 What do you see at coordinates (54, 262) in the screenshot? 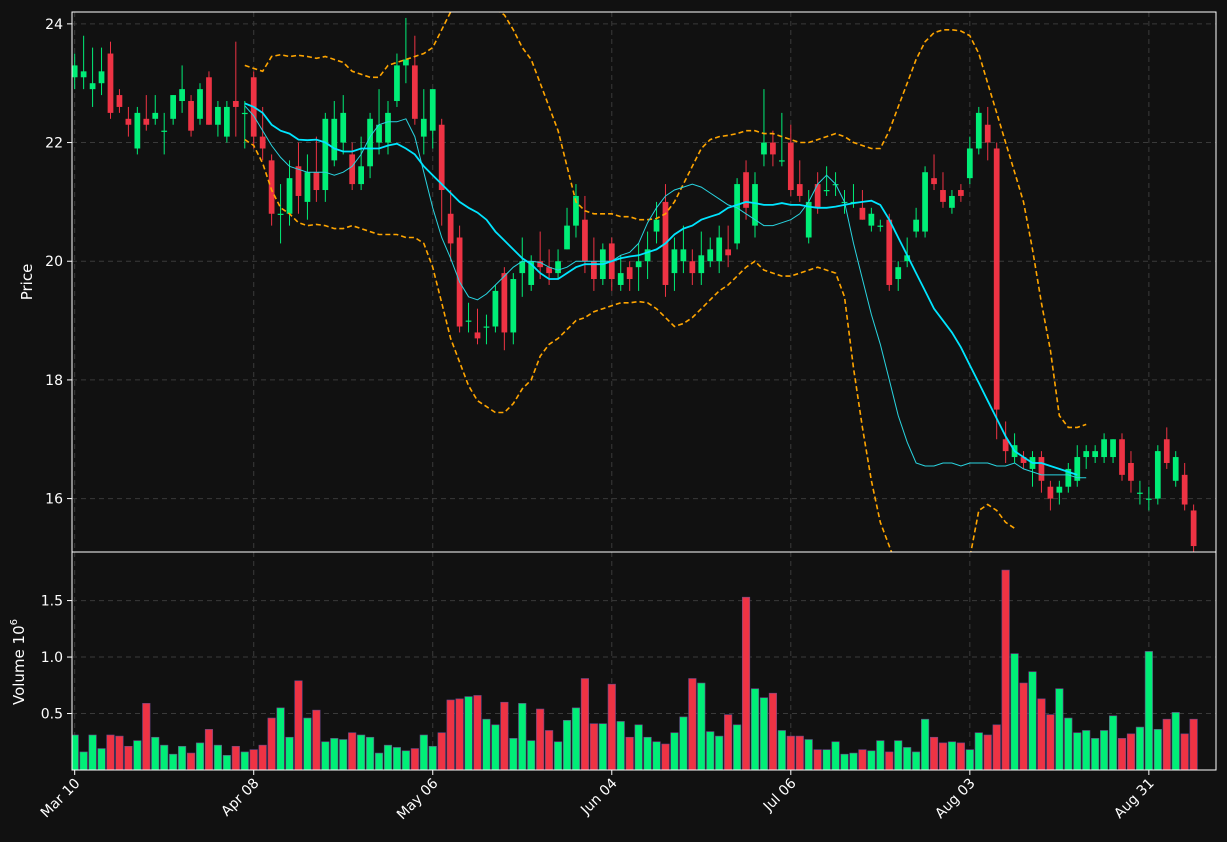
I see `price-tick-label: 20` at bounding box center [54, 262].